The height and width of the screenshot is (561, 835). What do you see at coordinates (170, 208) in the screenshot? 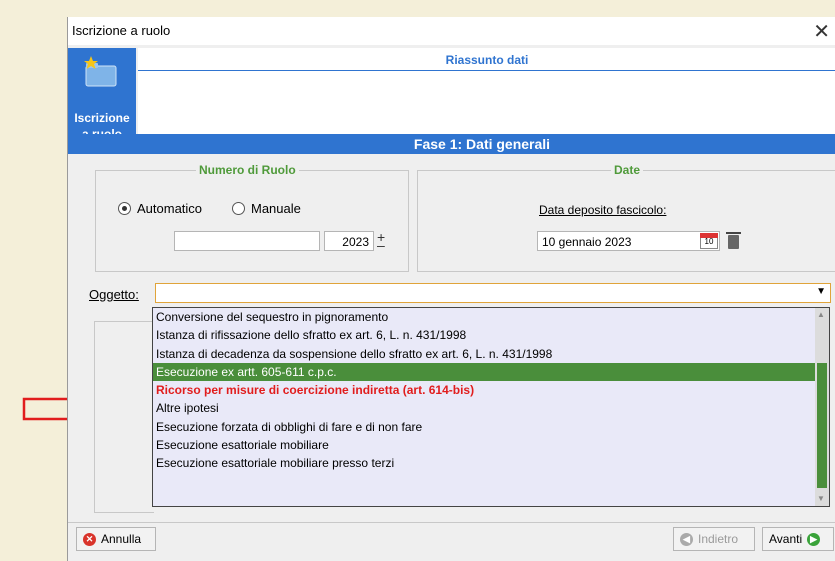
I see `radio-automatico-label: Automatico` at bounding box center [170, 208].